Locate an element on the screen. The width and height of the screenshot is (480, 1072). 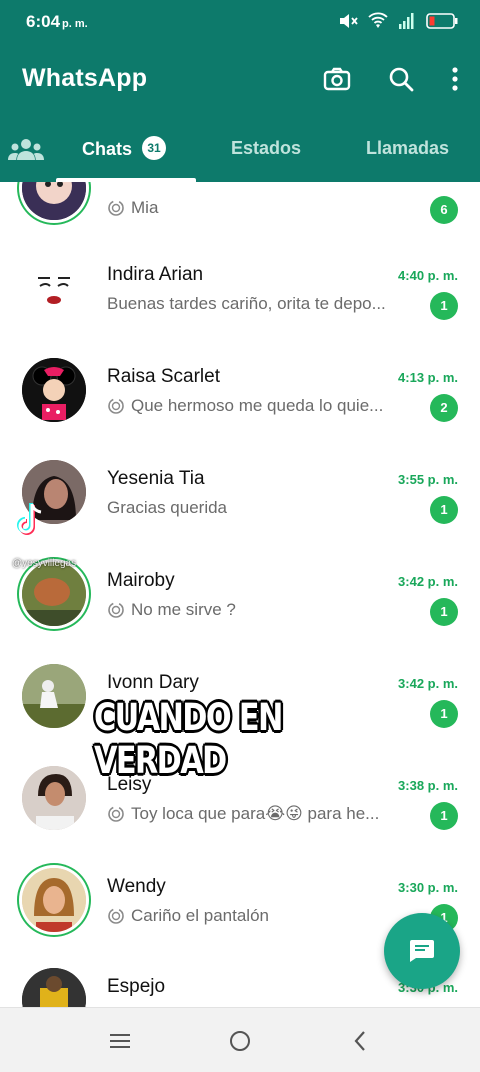
chat-name: Wendy is located at coordinates (136, 886).